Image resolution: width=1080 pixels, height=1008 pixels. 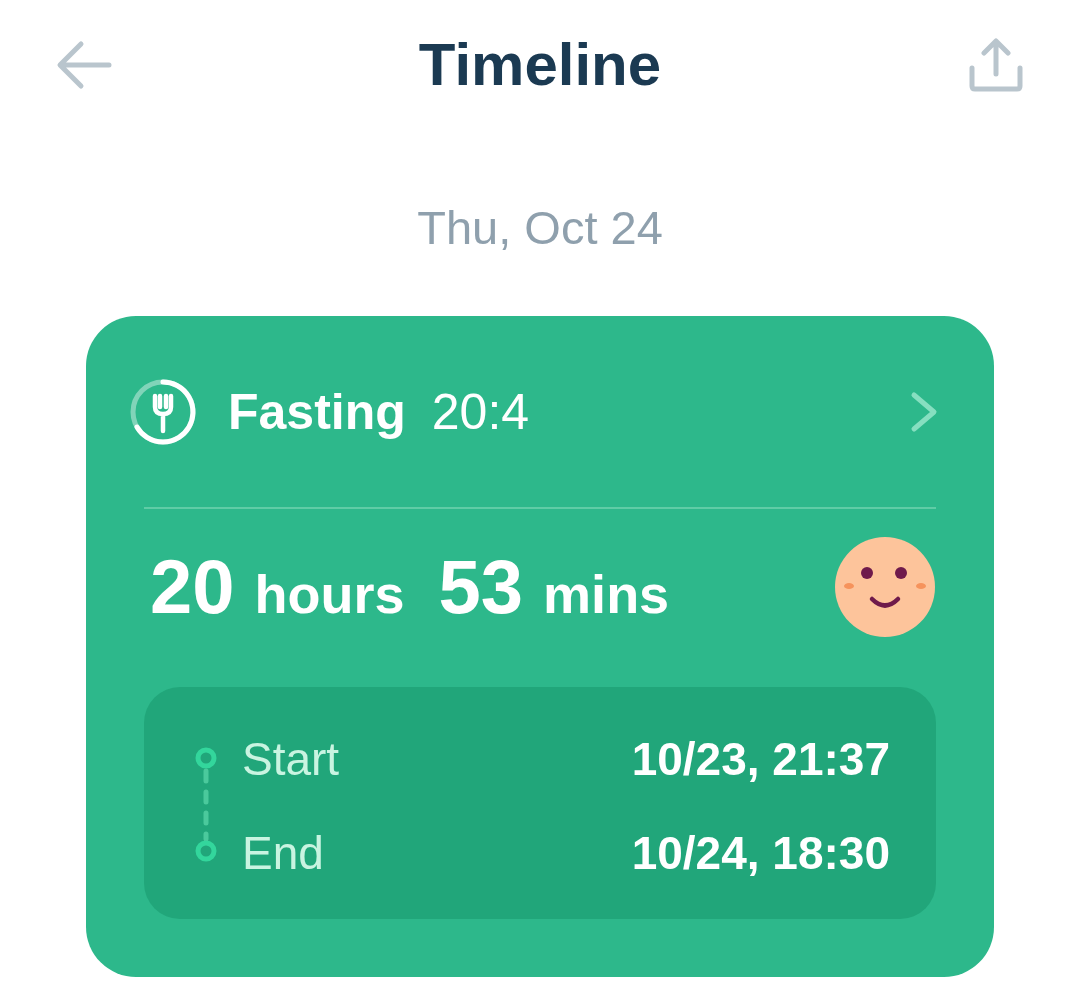 I want to click on duration-number: 53, so click(x=481, y=587).